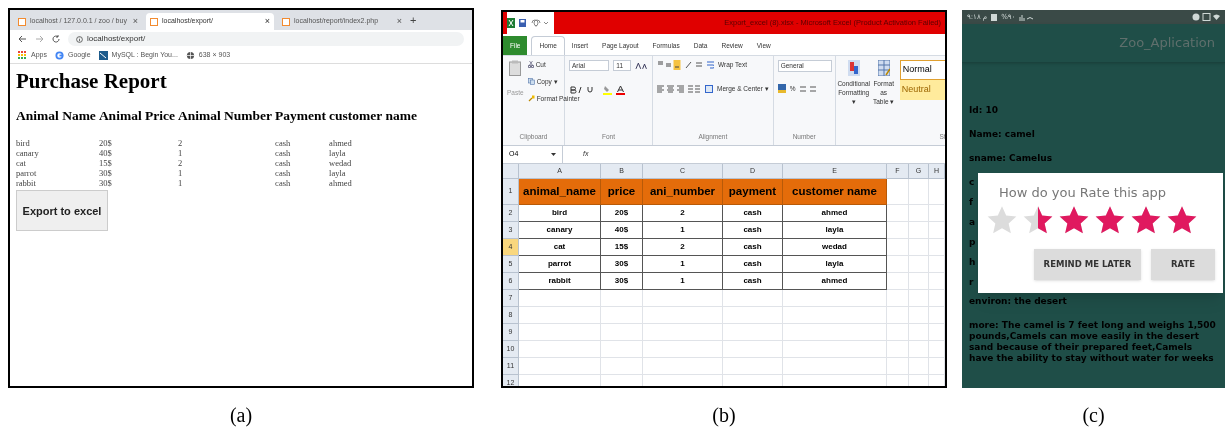  I want to click on figure-caption: (b), so click(724, 415).